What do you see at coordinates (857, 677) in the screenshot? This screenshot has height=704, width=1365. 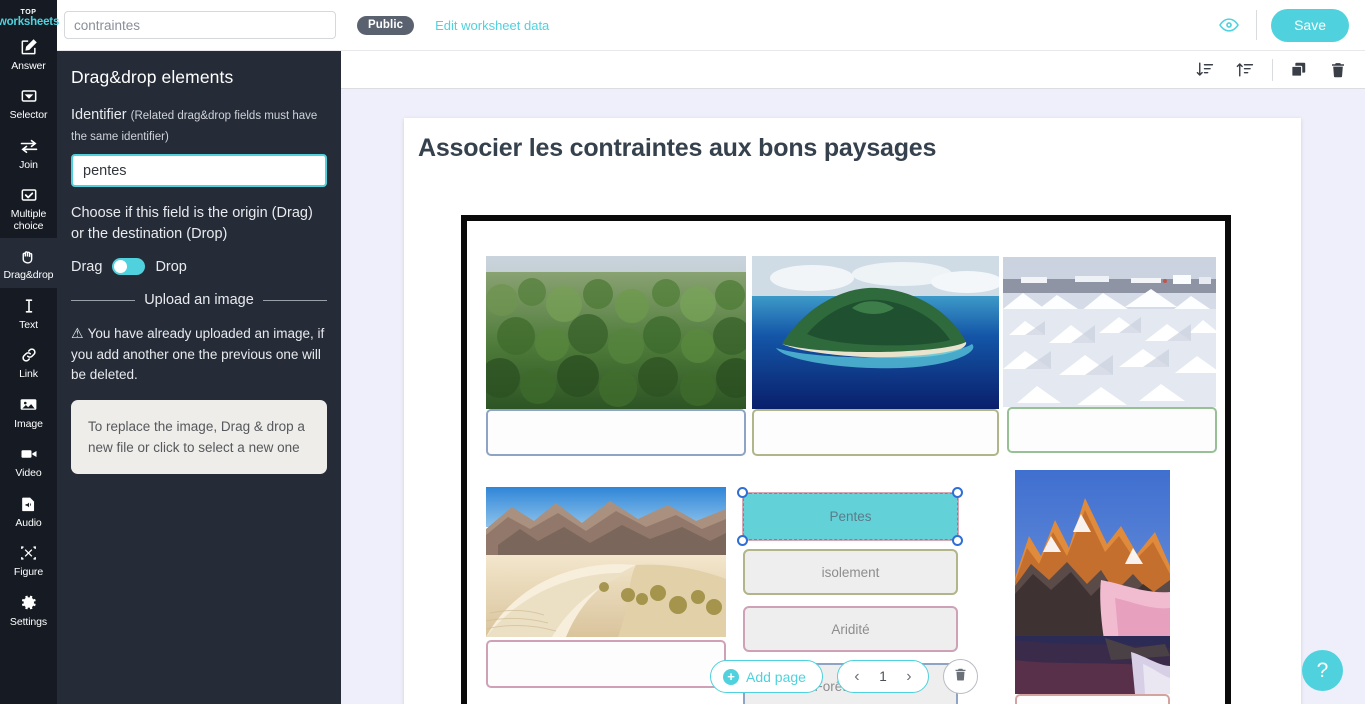 I see `chevron-left-icon: ‹` at bounding box center [857, 677].